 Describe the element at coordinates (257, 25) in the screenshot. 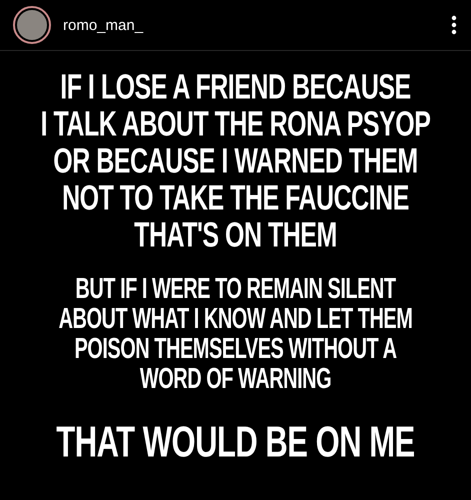

I see `username: romo_man_` at that location.